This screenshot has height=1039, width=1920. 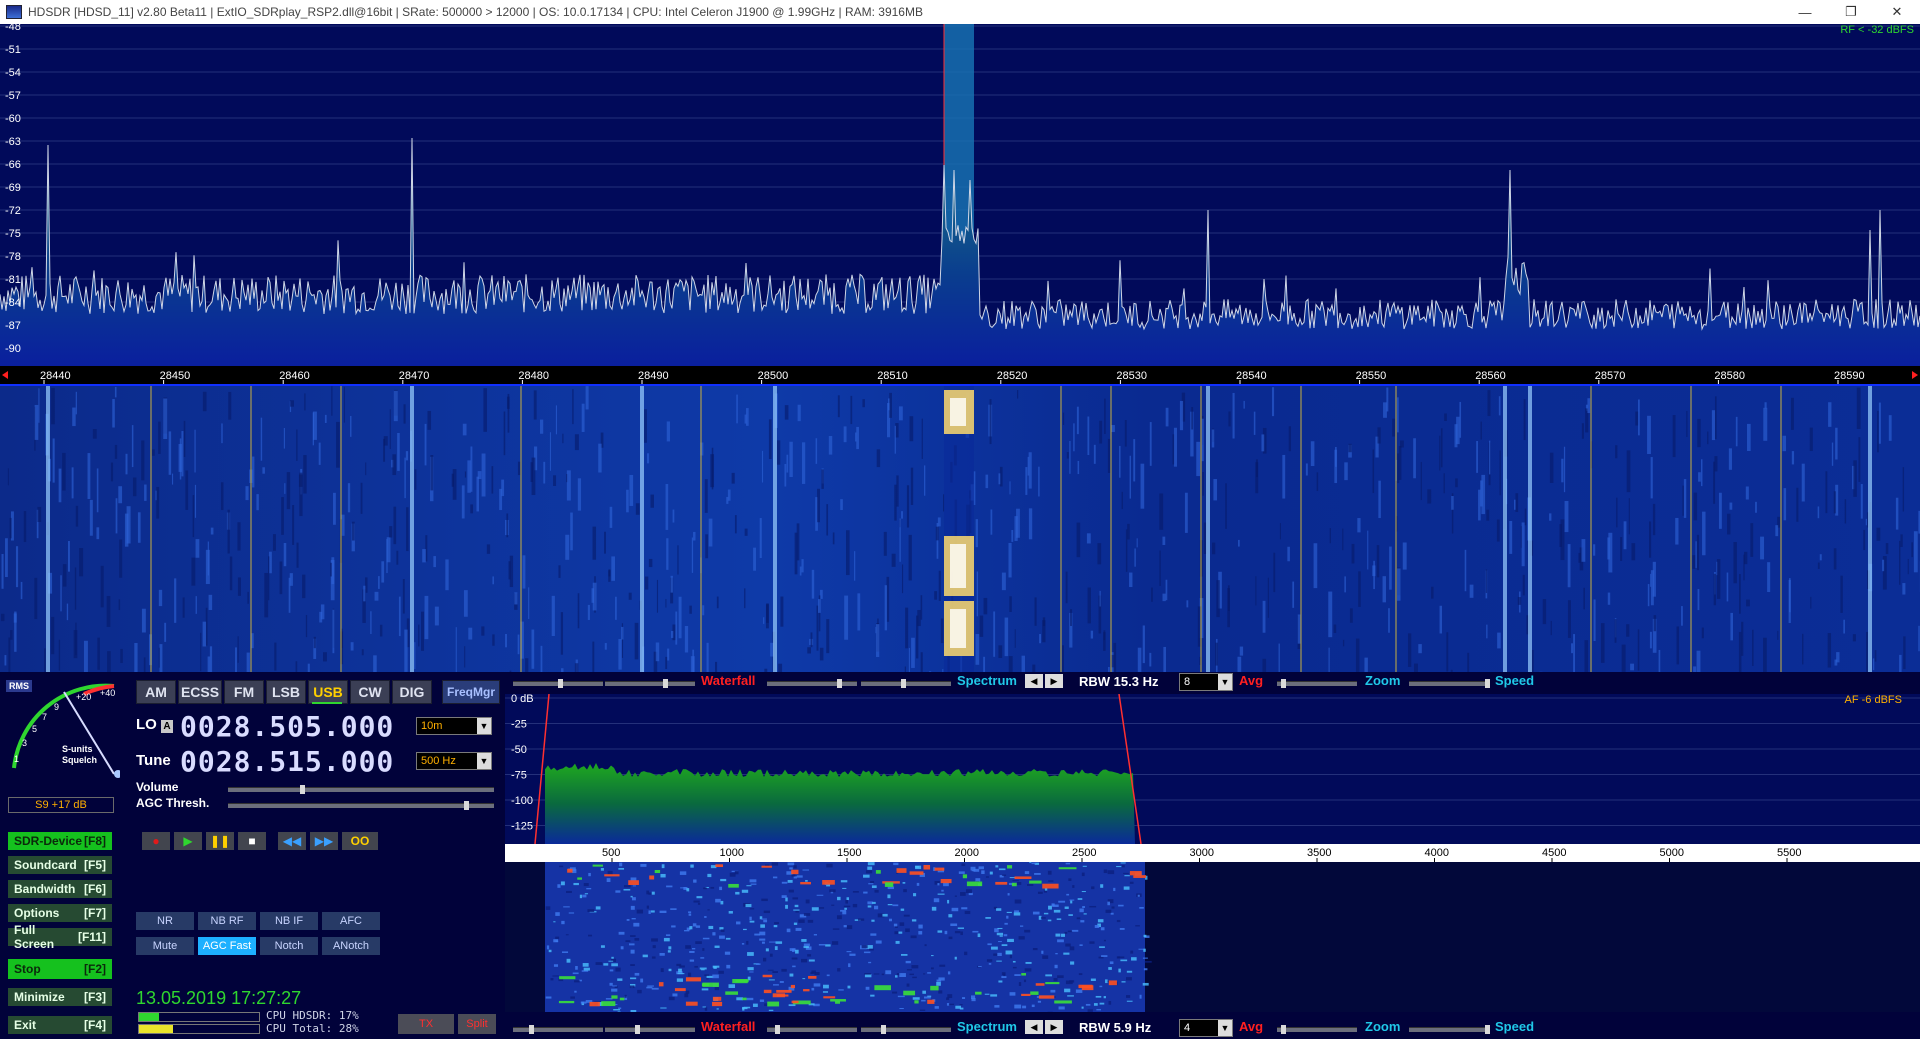 I want to click on mode-cw-button: CW, so click(x=370, y=692).